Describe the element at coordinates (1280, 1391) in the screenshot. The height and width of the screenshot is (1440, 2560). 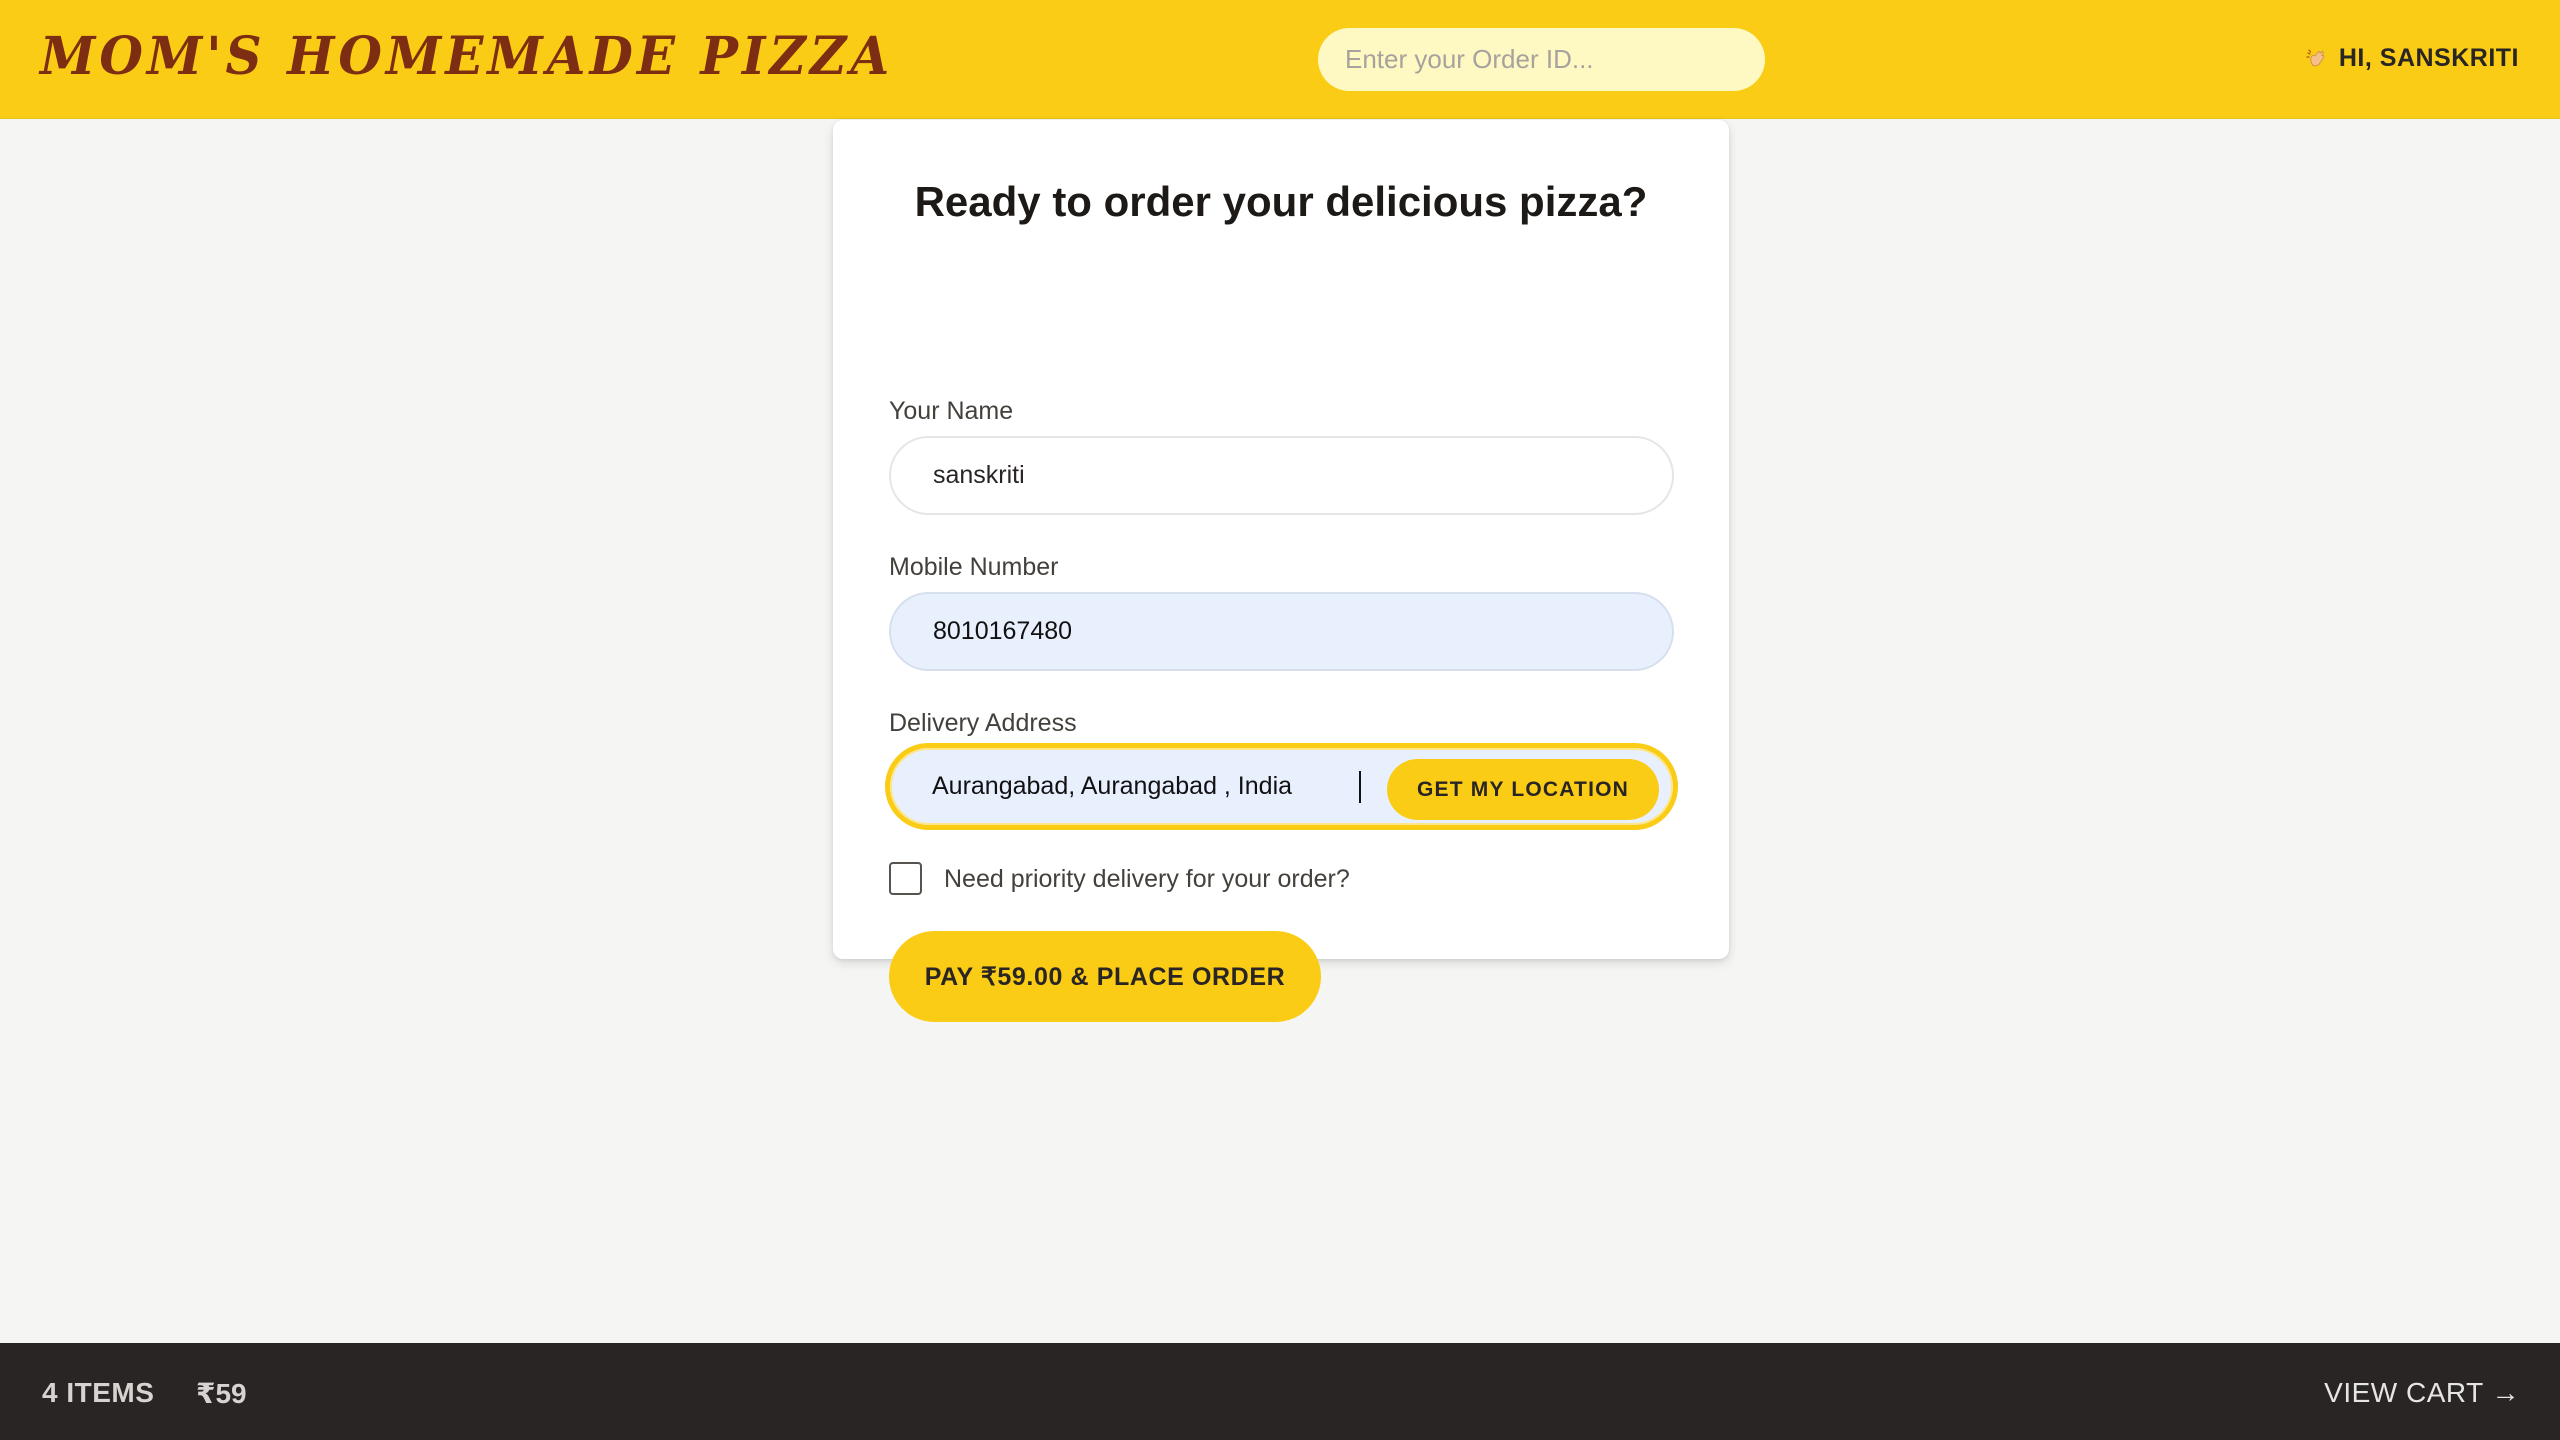
I see `cart-summary-bar: 4 ITEMS ₹59 VIEW CART →` at that location.